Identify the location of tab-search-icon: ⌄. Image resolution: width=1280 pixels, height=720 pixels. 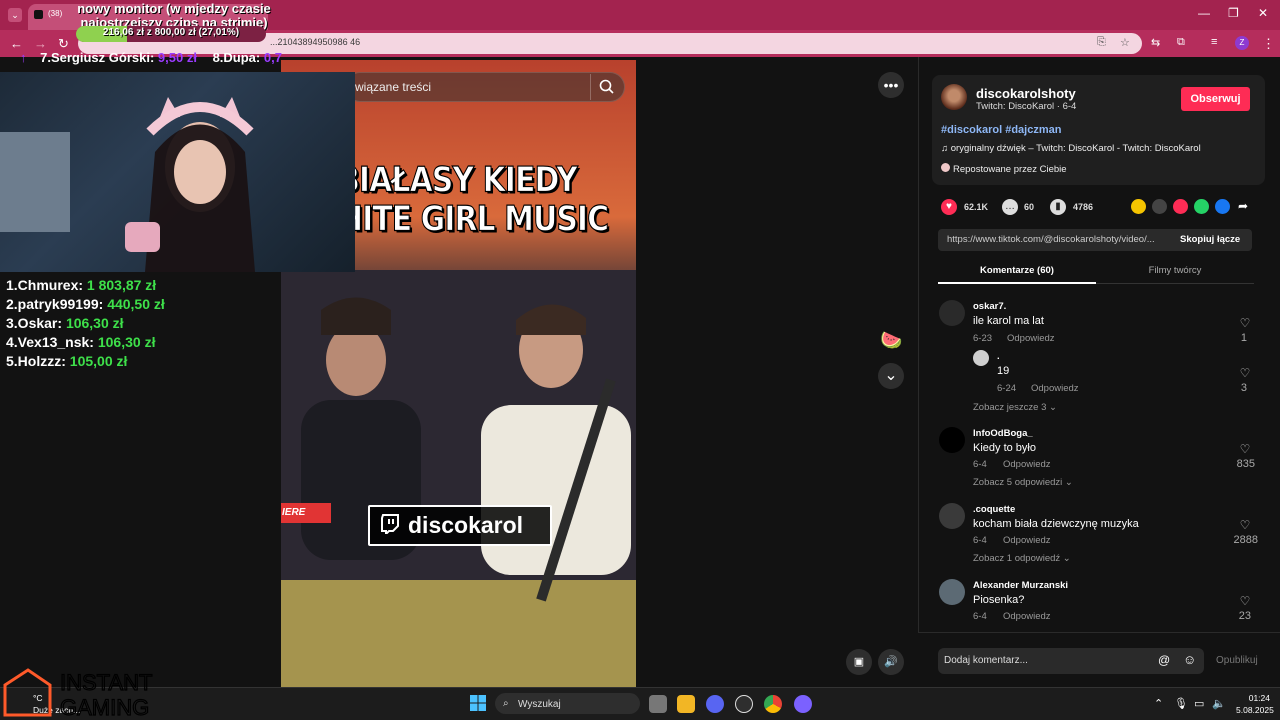
(15, 15).